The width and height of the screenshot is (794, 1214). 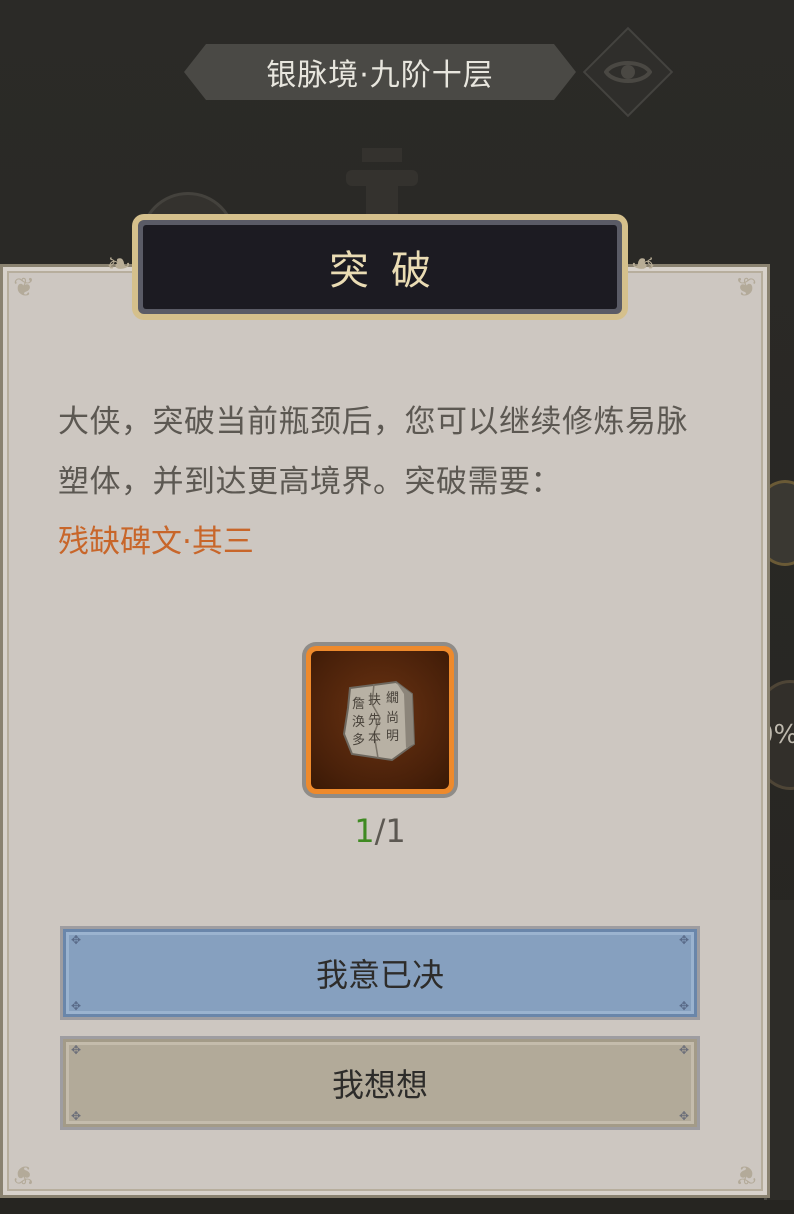 I want to click on svg-text: 本, so click(x=374, y=738).